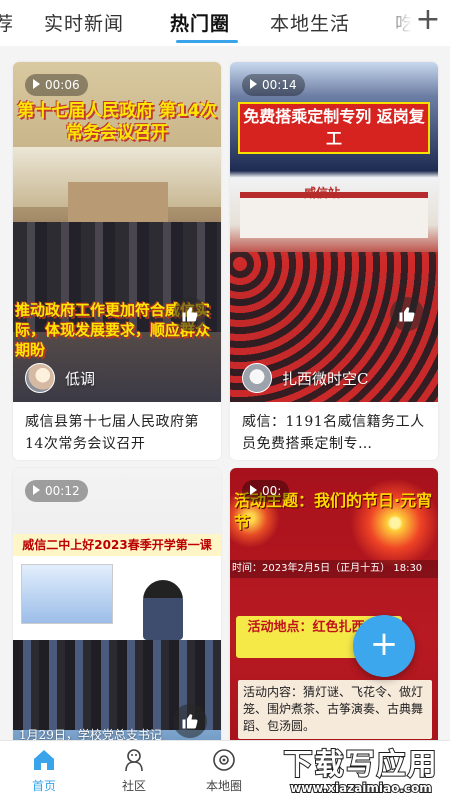  Describe the element at coordinates (56, 491) in the screenshot. I see `video-duration-badge: 00:12` at that location.